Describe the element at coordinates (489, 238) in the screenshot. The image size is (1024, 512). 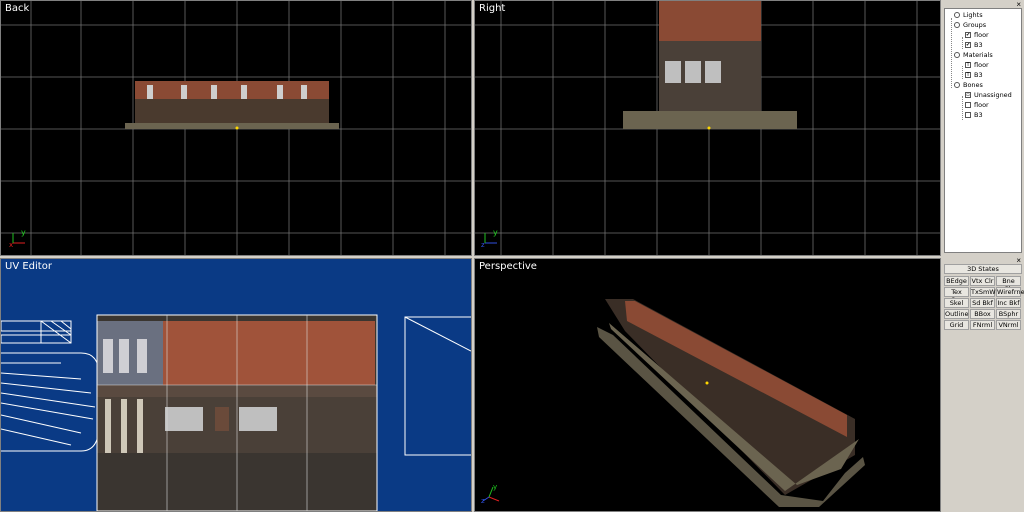
I see `axis-gizmo-right: y z` at that location.